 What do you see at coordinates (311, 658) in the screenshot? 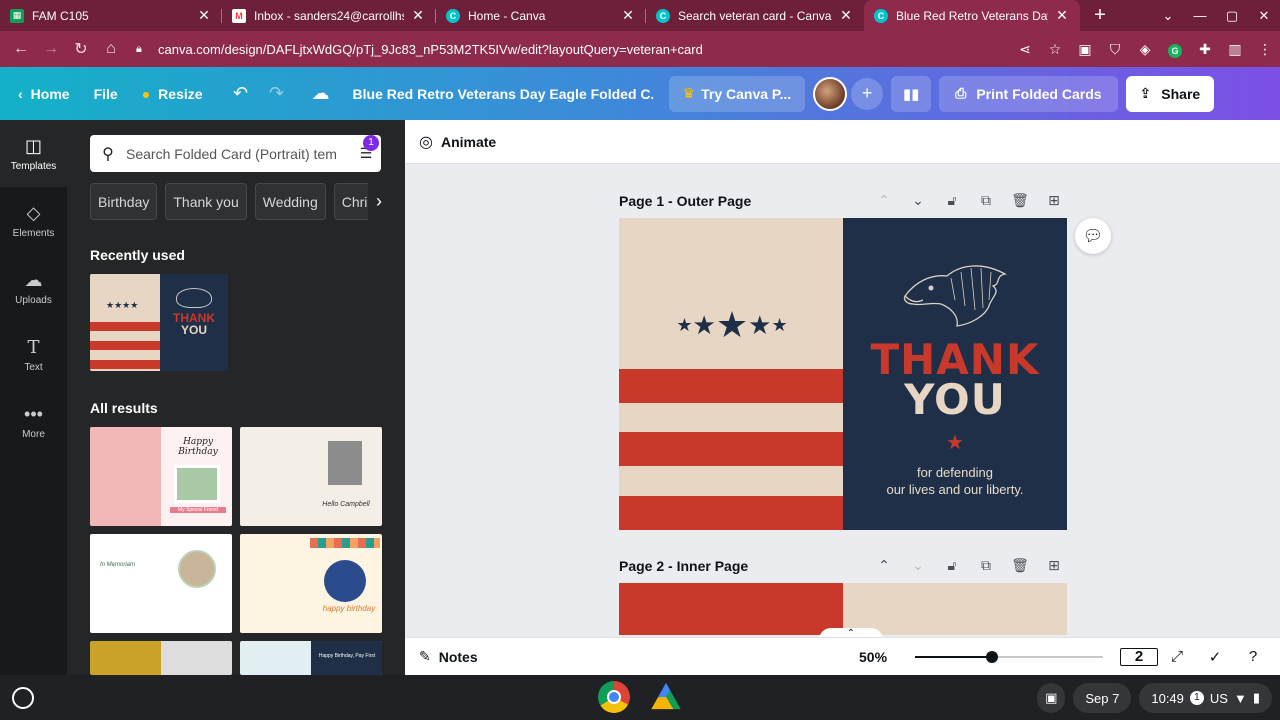
I see `template-thumb-navy: Happy Birthday, Pay First` at bounding box center [311, 658].